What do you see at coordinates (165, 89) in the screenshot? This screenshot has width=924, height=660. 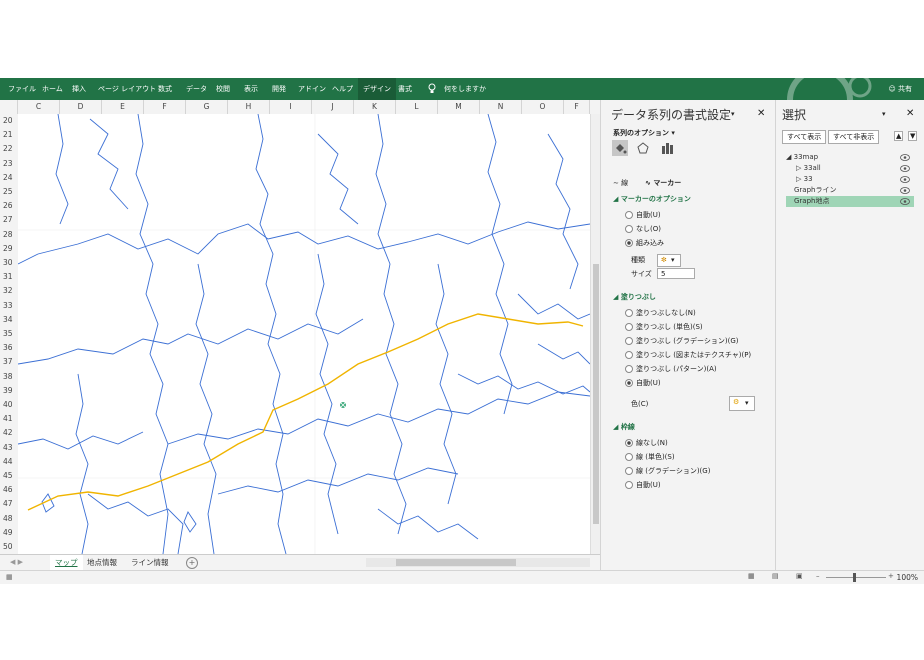 I see `tab-formulas: 数式` at bounding box center [165, 89].